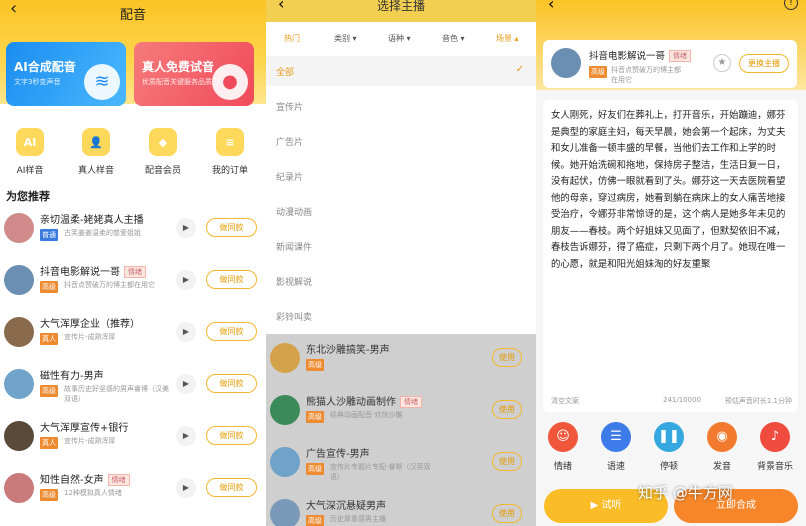  Describe the element at coordinates (358, 519) in the screenshot. I see `voice-desc: 历史厚重感男主播` at that location.